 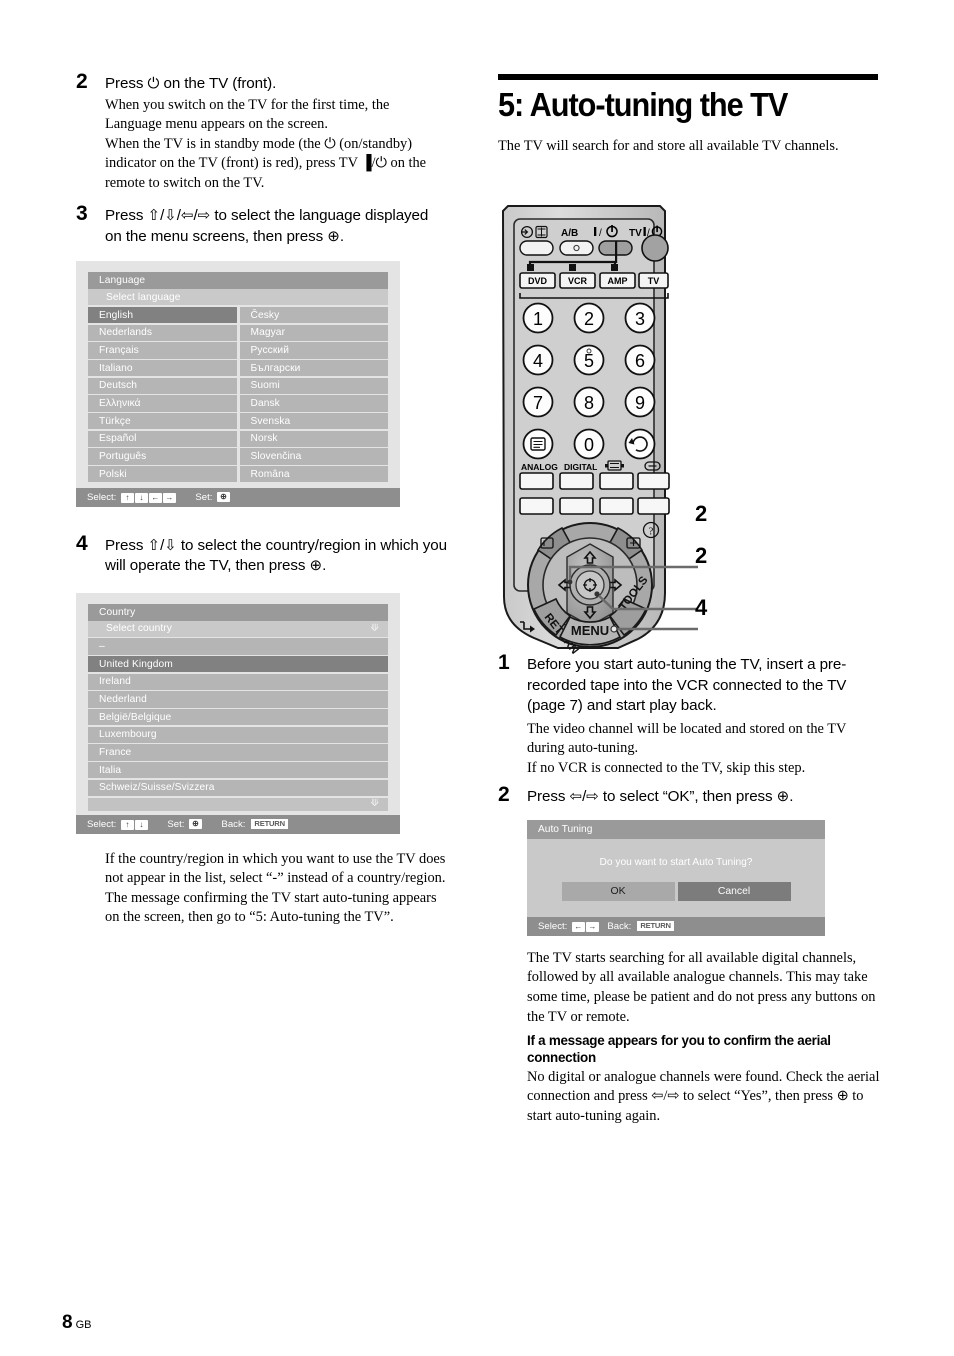 I want to click on key-7: 7, so click(x=538, y=402).